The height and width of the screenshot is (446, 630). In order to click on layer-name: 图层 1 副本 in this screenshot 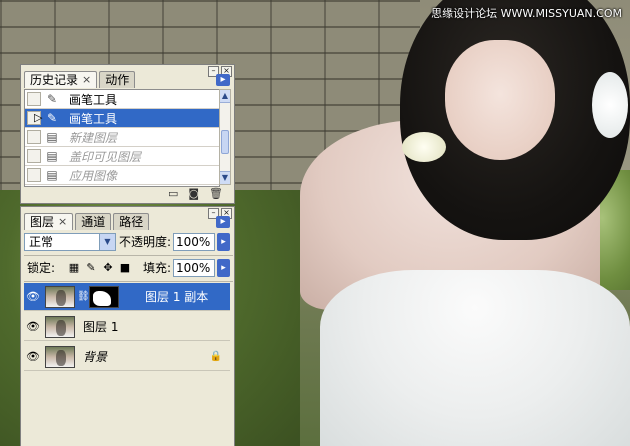, I will do `click(177, 297)`.